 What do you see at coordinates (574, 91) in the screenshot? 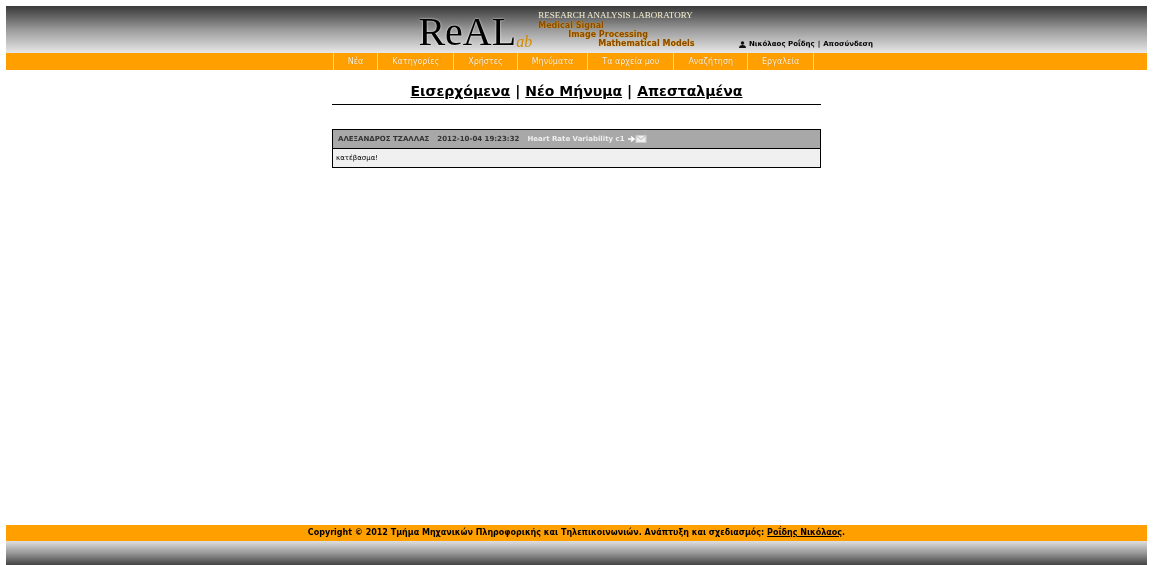
I see `mailbox-tab: Νέο Μήνυμα` at bounding box center [574, 91].